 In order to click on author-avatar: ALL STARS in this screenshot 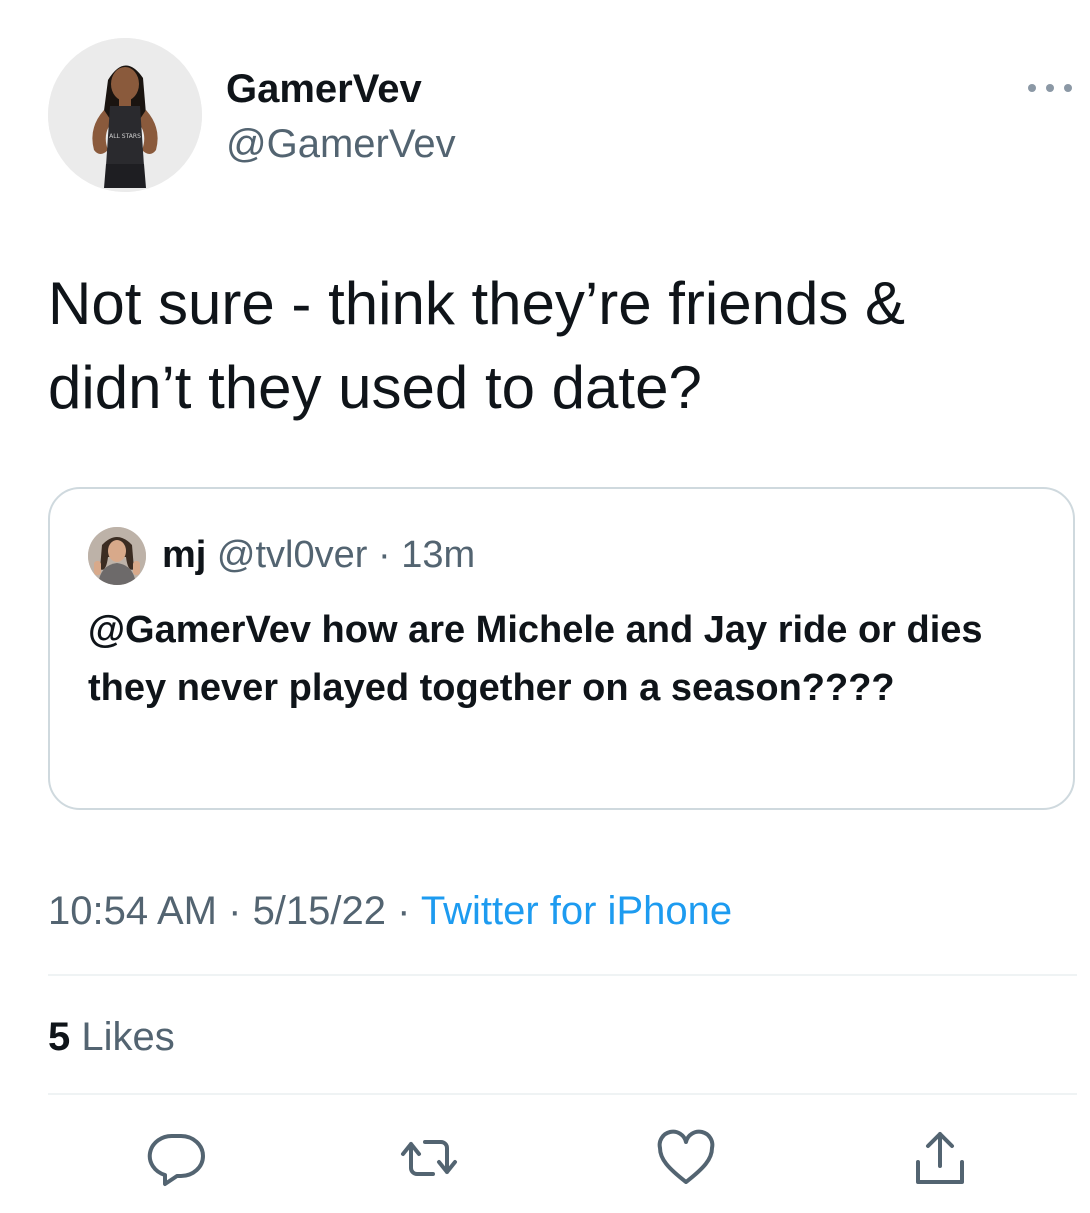, I will do `click(125, 115)`.